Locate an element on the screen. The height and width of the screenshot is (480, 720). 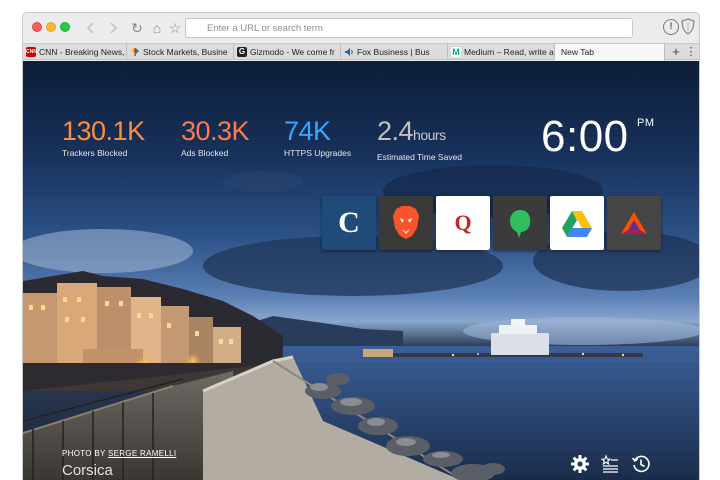
new-tab-button: + is located at coordinates (676, 52).